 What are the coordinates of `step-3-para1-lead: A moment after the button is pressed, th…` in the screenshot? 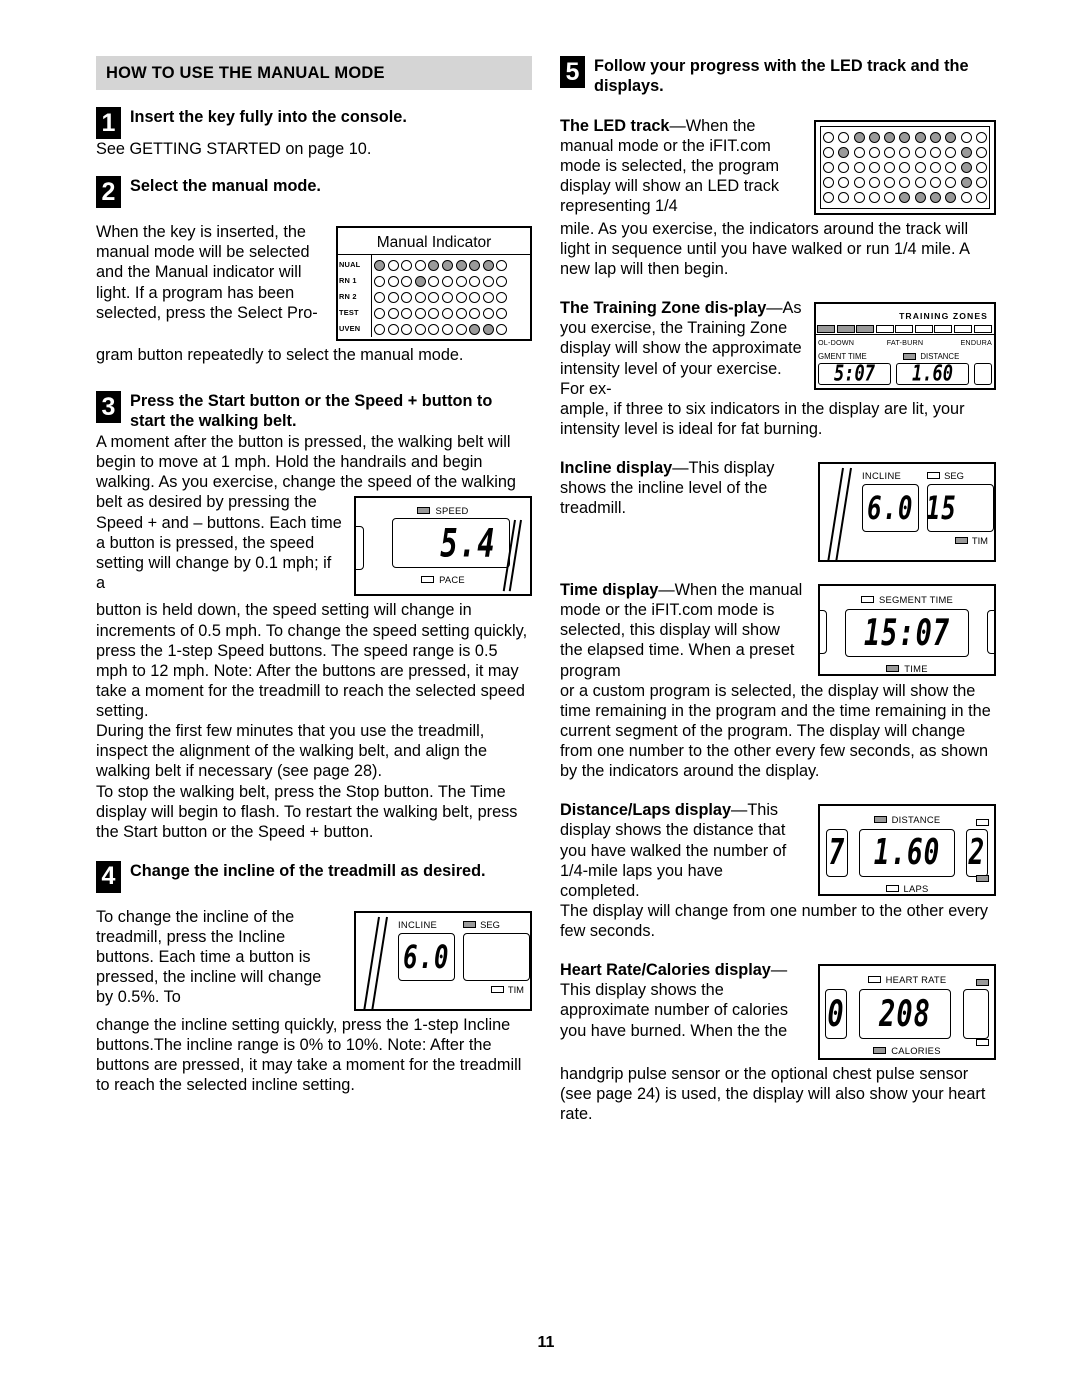 It's located at (306, 462).